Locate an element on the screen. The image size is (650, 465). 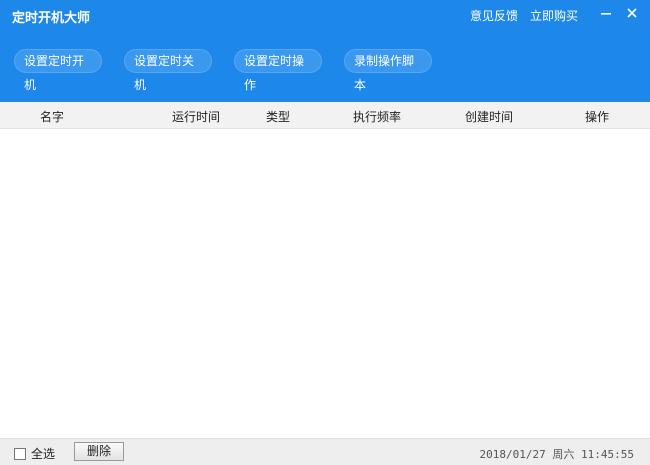
select-all-checkbox: 全选 is located at coordinates (34, 453).